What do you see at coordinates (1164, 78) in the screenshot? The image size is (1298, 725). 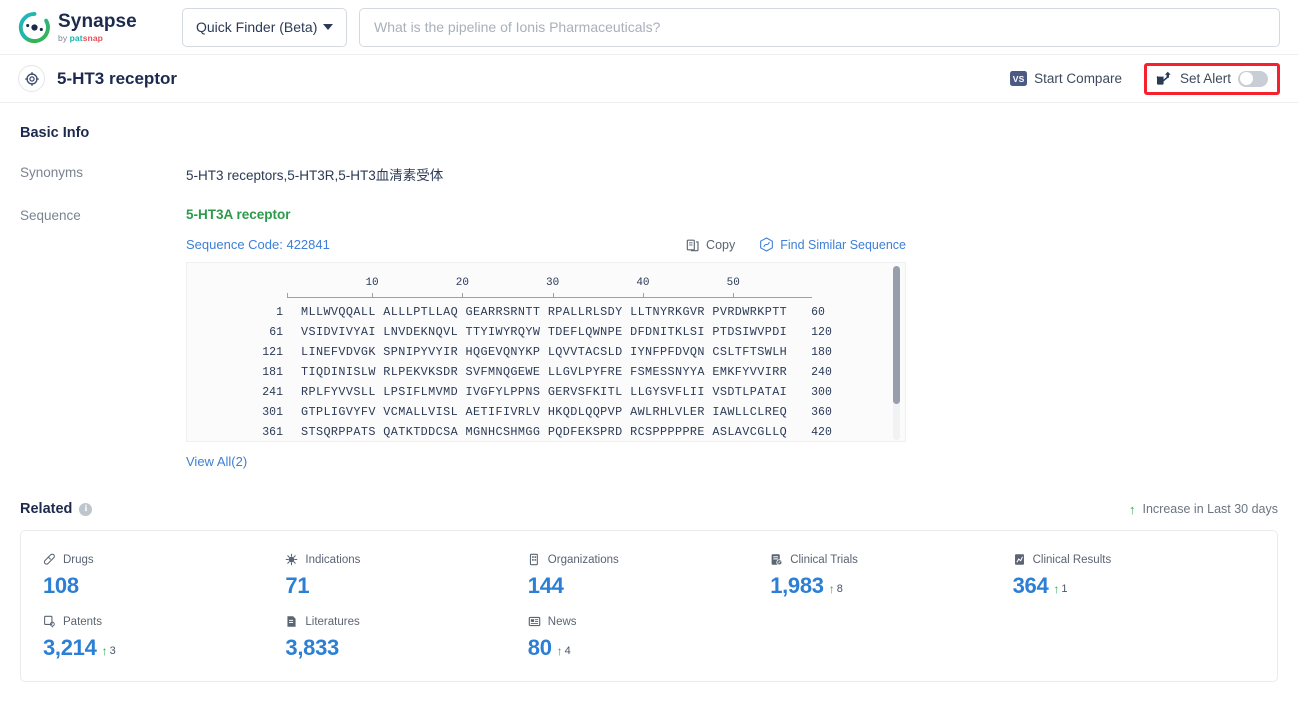 I see `alert-envelope-icon` at bounding box center [1164, 78].